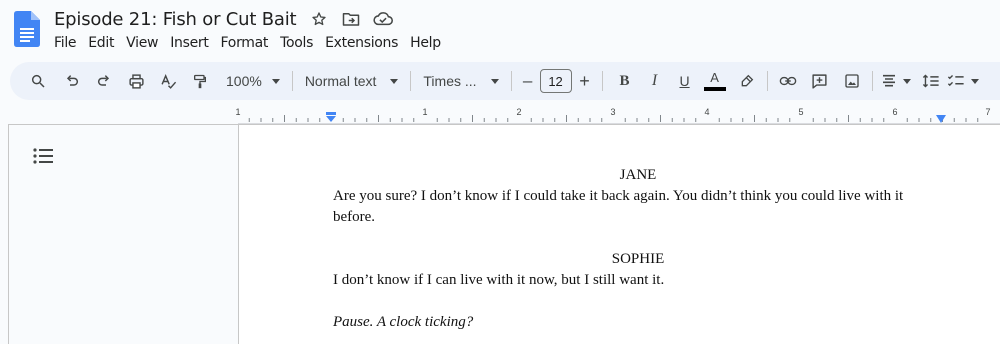 The image size is (1000, 344). What do you see at coordinates (38, 81) in the screenshot?
I see `search-icon` at bounding box center [38, 81].